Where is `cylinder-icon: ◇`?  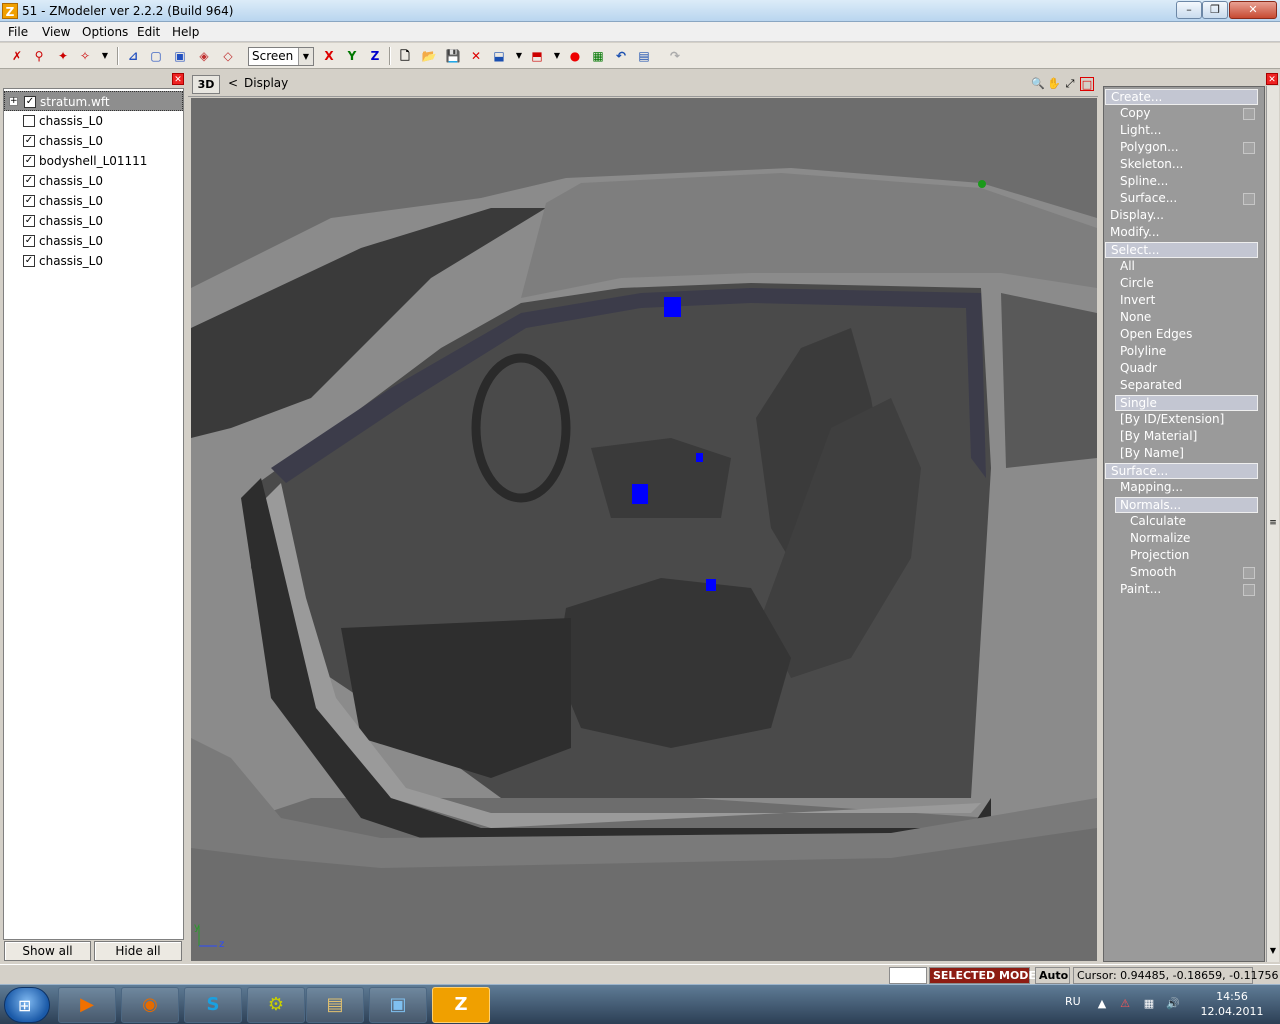 cylinder-icon: ◇ is located at coordinates (228, 56).